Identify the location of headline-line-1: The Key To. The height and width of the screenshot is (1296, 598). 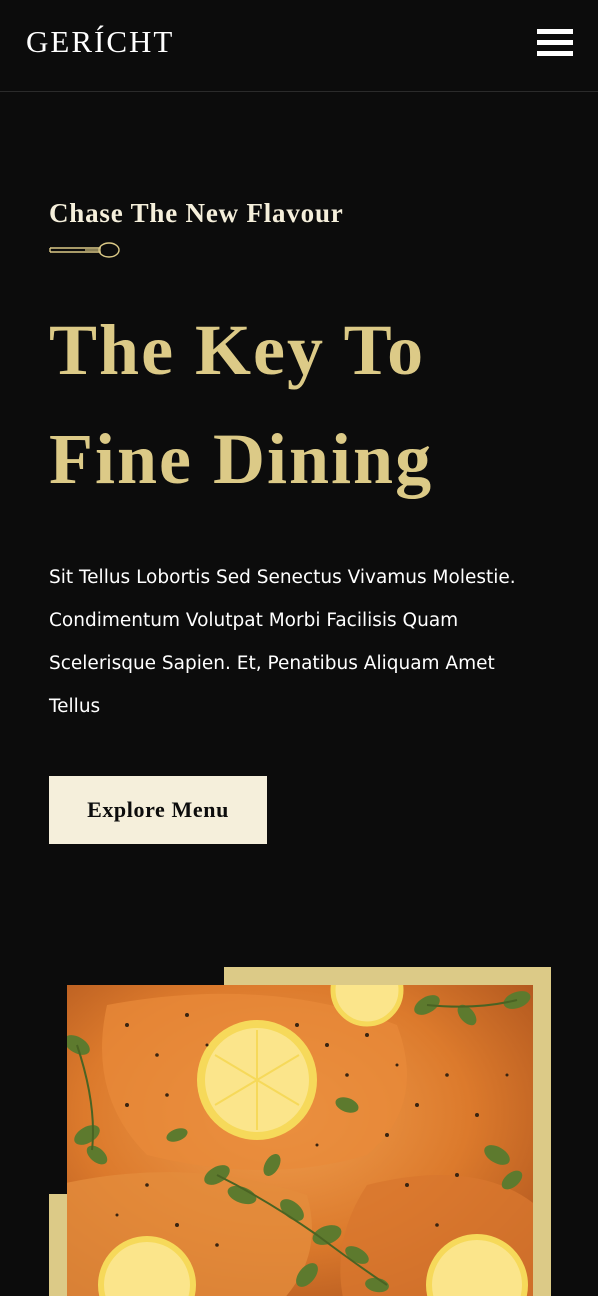
(237, 350).